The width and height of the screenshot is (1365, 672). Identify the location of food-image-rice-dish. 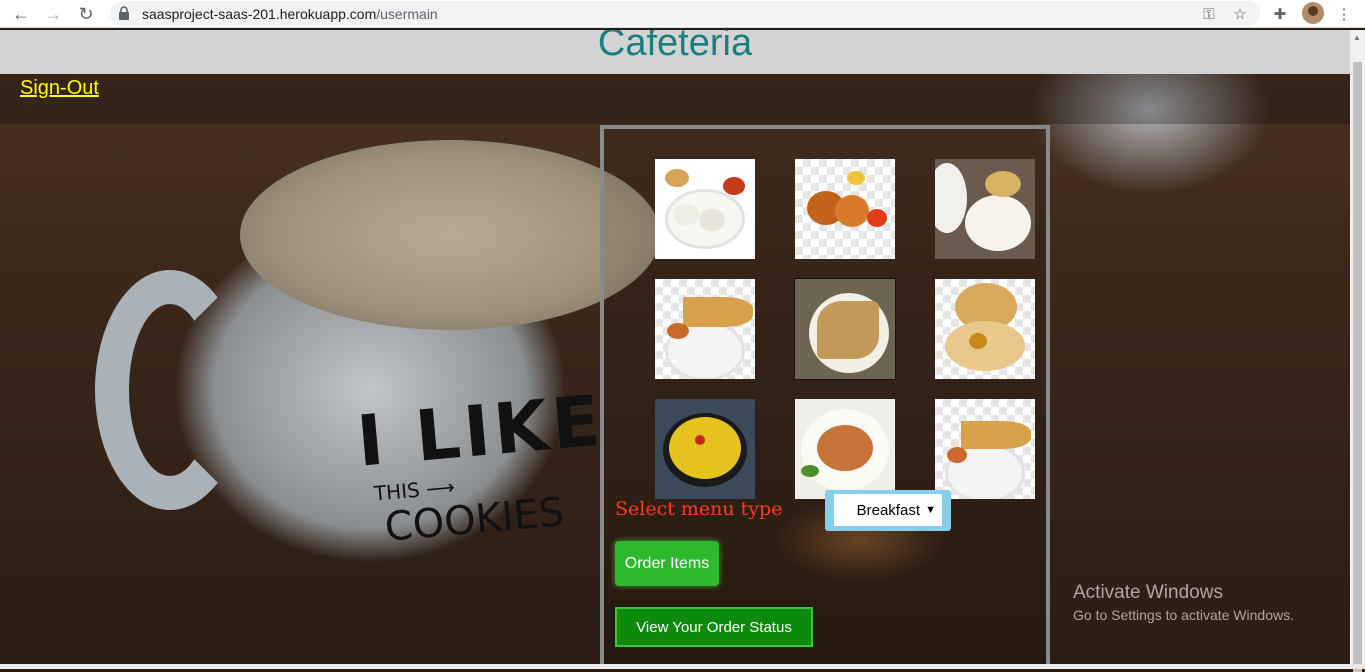
(845, 449).